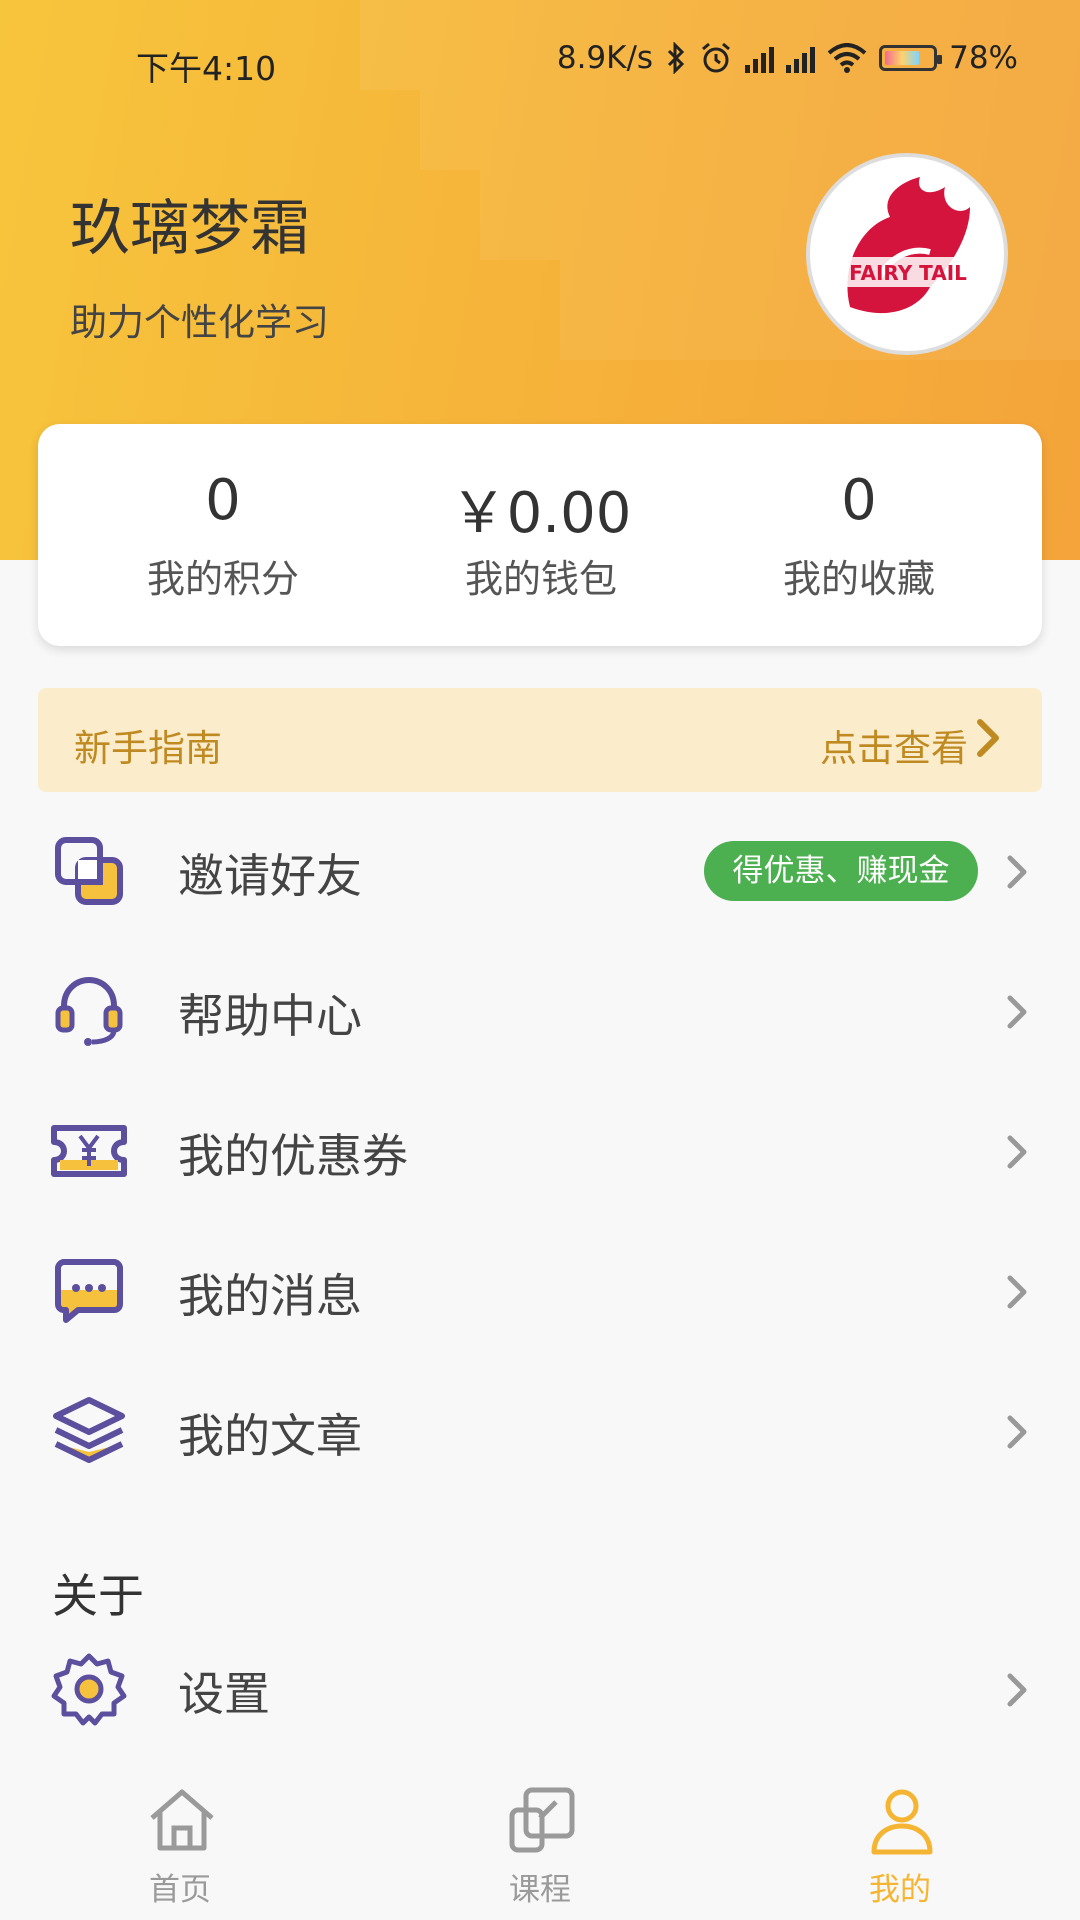  I want to click on alarm-icon, so click(716, 57).